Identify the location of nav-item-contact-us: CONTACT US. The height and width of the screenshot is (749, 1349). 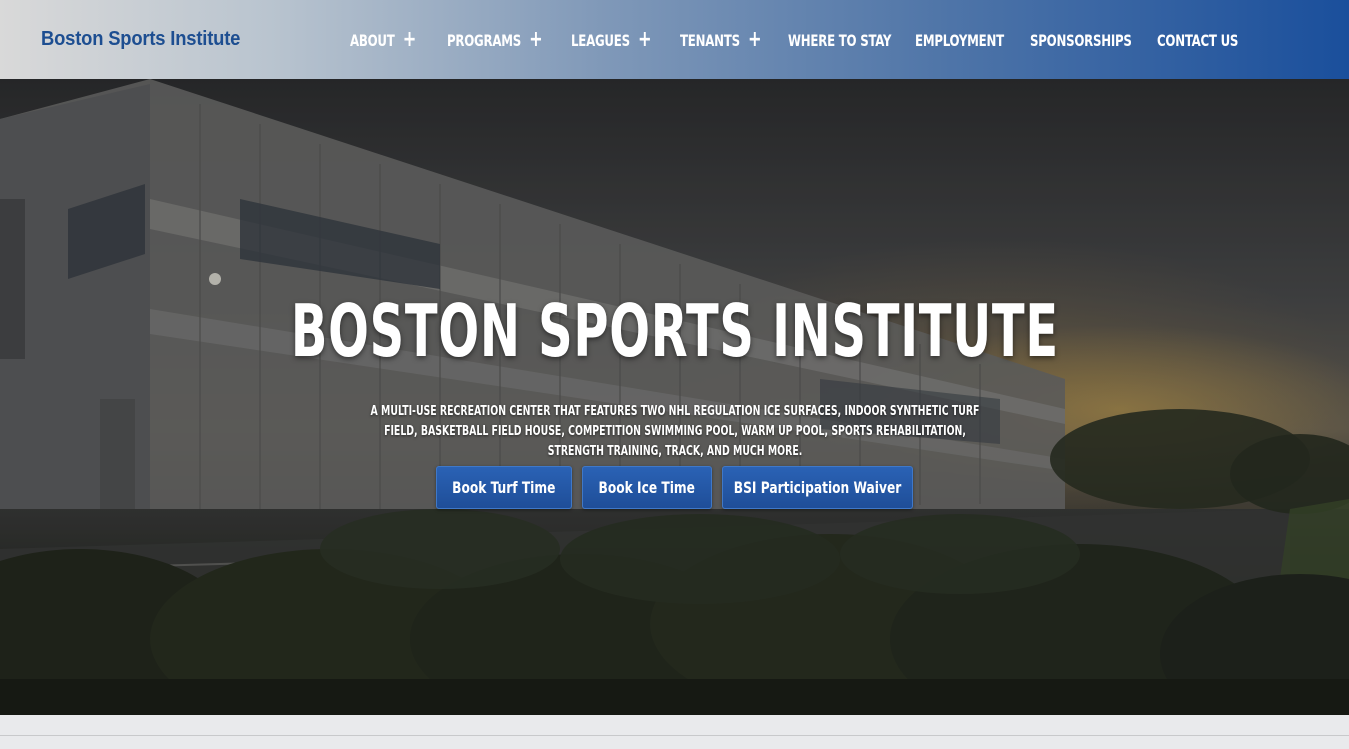
(1197, 40).